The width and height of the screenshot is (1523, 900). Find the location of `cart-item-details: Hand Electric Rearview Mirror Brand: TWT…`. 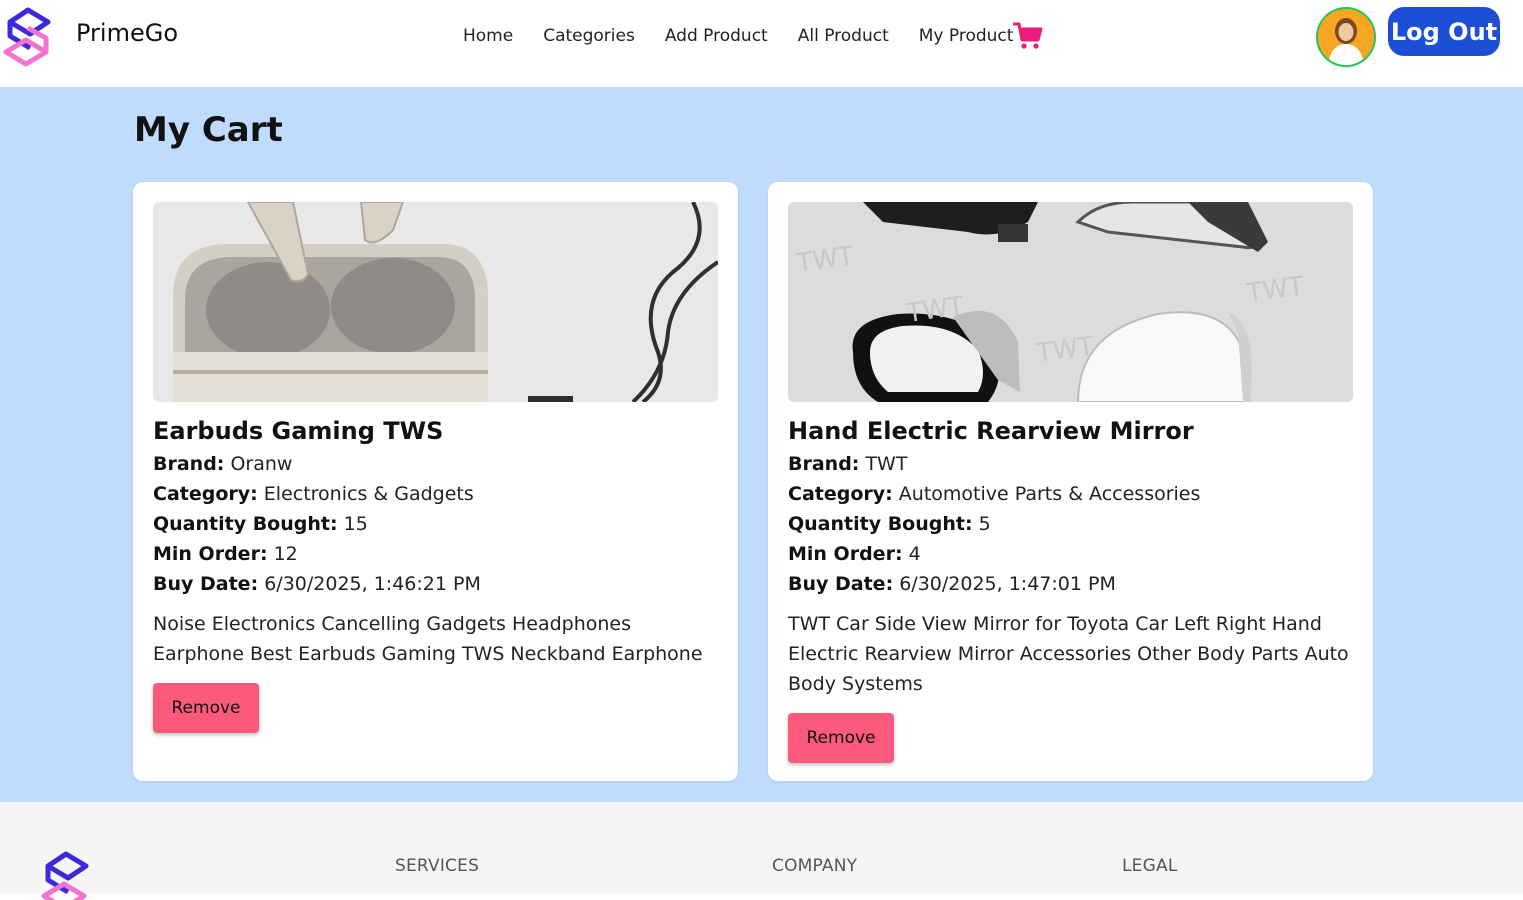

cart-item-details: Hand Electric Rearview Mirror Brand: TWT… is located at coordinates (1070, 589).